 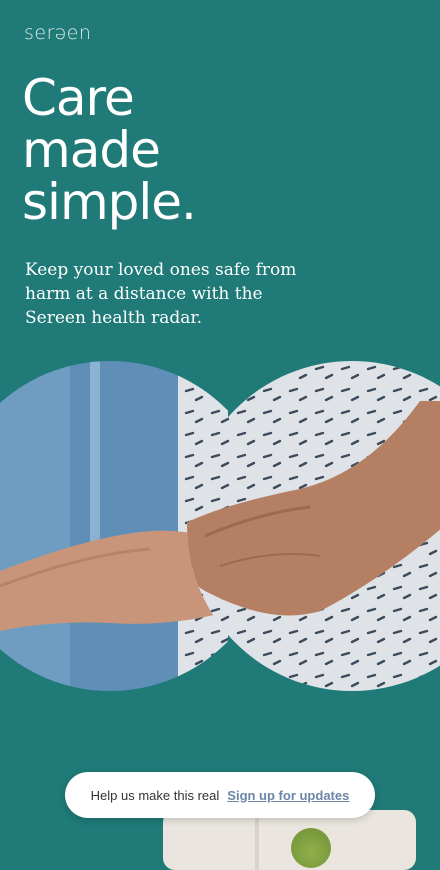 What do you see at coordinates (289, 840) in the screenshot?
I see `product-image-card` at bounding box center [289, 840].